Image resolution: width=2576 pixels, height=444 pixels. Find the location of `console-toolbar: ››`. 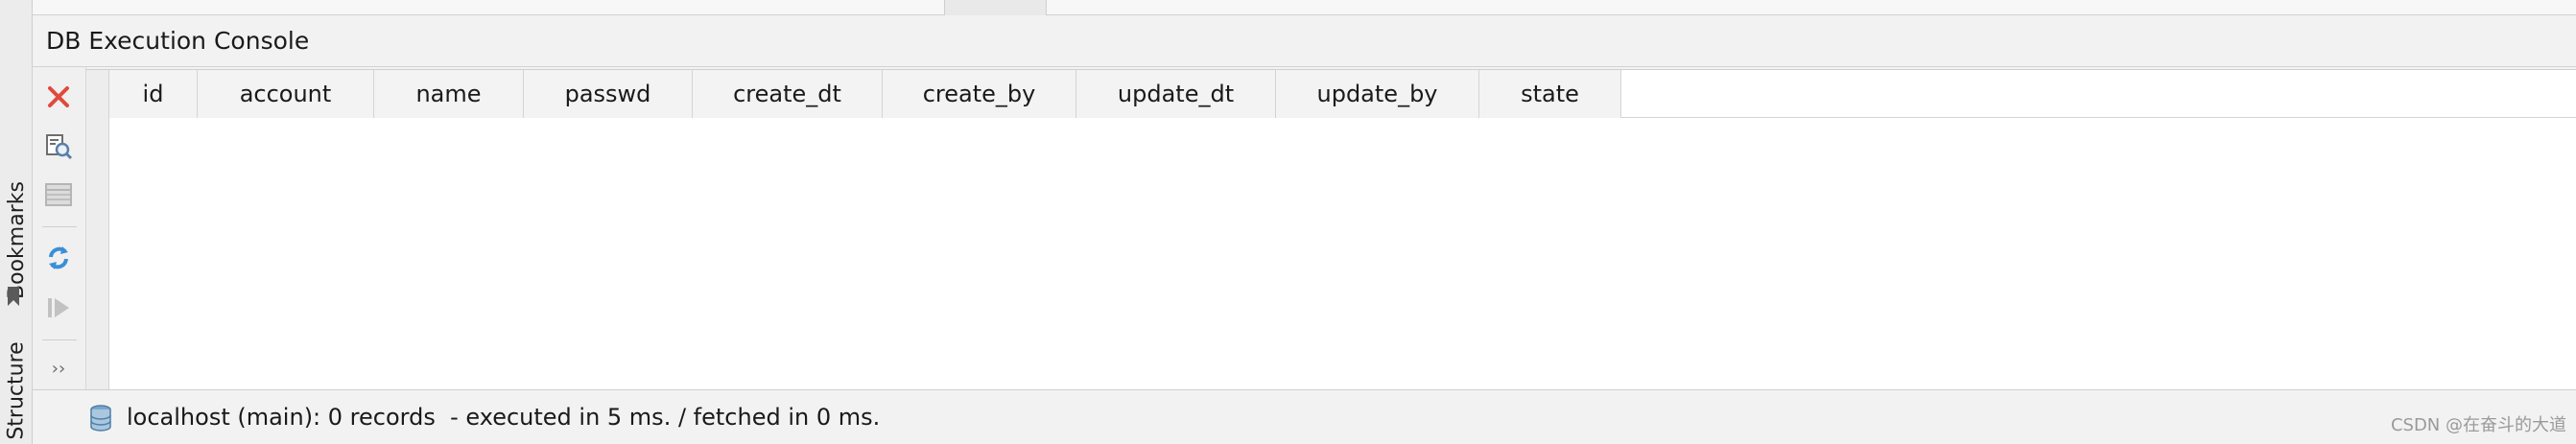

console-toolbar: ›› is located at coordinates (59, 228).